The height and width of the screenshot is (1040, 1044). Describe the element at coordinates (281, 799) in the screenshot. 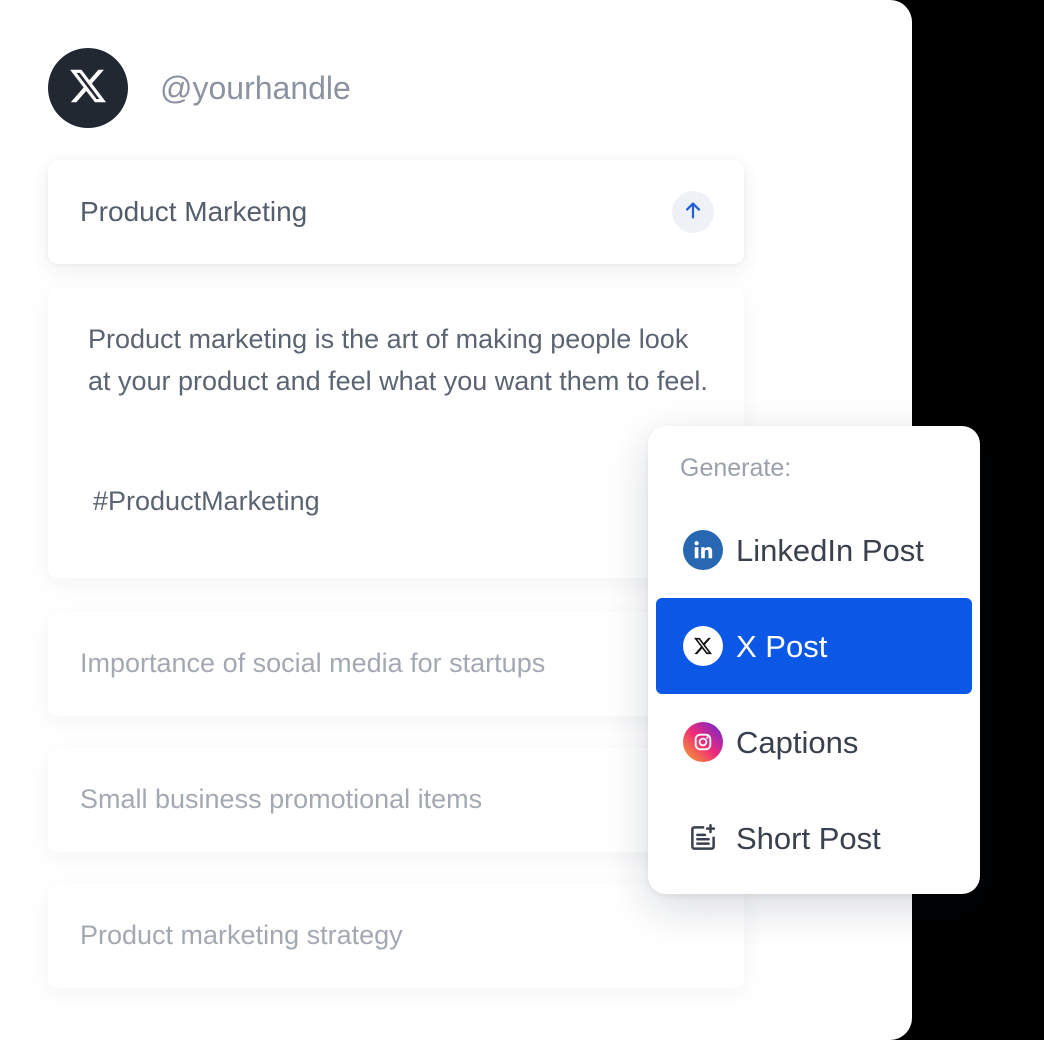

I see `suggestion-label: Small business promotional items` at that location.